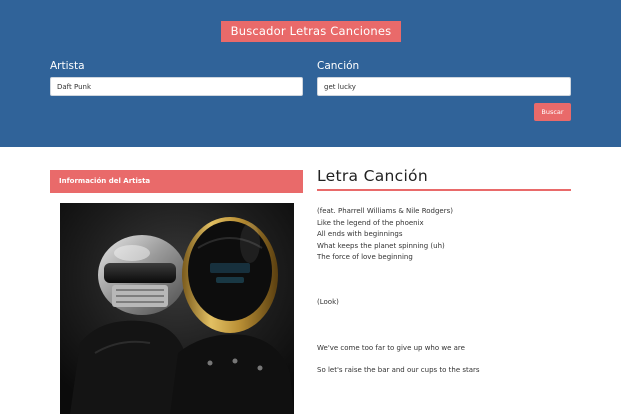 Image resolution: width=621 pixels, height=414 pixels. I want to click on lyrics-title: Letra Canción, so click(372, 176).